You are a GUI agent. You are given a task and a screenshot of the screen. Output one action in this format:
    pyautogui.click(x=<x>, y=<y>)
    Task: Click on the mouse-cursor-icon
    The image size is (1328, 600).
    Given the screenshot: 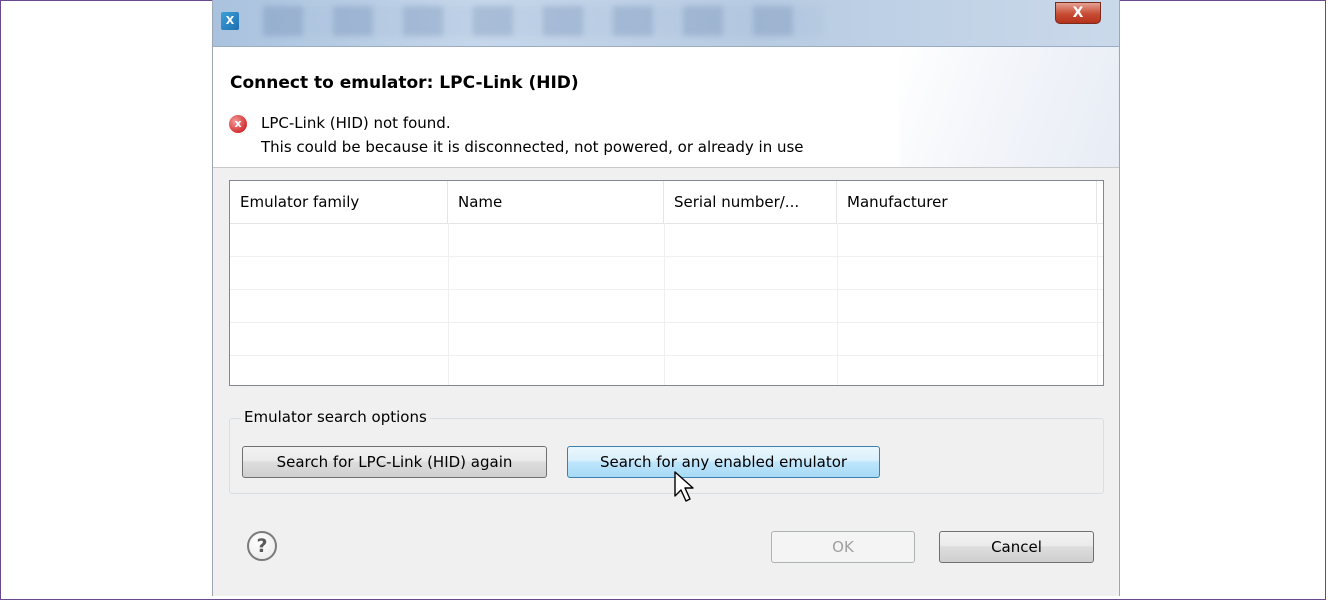 What is the action you would take?
    pyautogui.click(x=684, y=486)
    